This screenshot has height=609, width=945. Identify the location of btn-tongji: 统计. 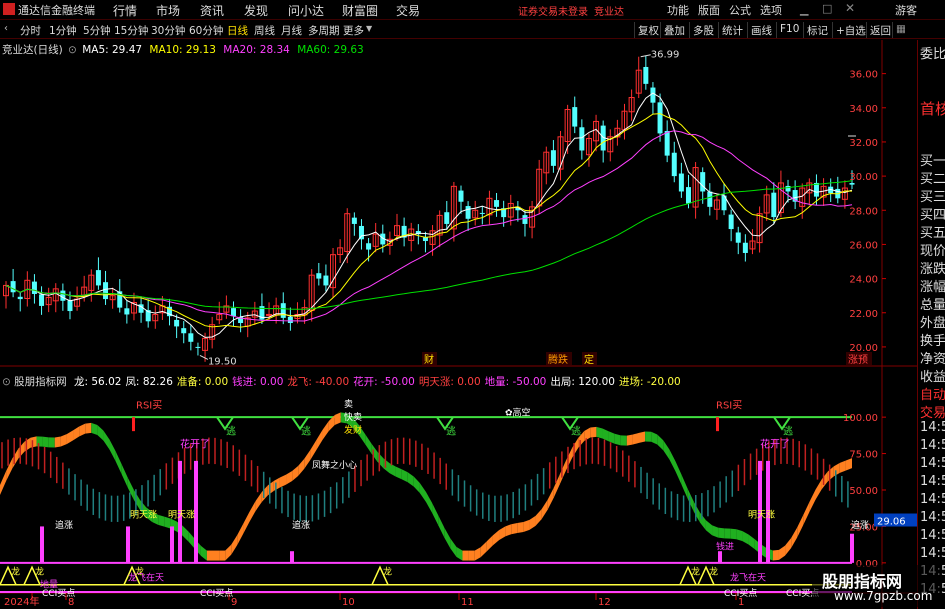
(732, 30).